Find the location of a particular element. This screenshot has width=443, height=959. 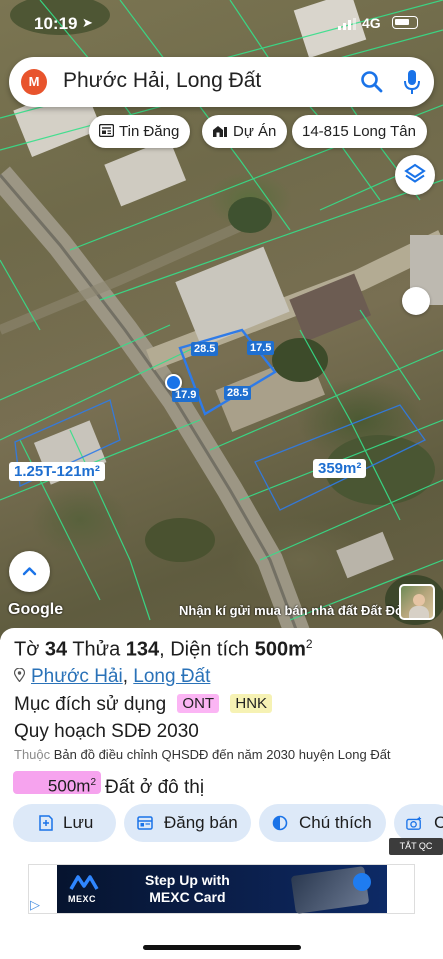

chip-label: 14-815 Long Tân is located at coordinates (359, 131).